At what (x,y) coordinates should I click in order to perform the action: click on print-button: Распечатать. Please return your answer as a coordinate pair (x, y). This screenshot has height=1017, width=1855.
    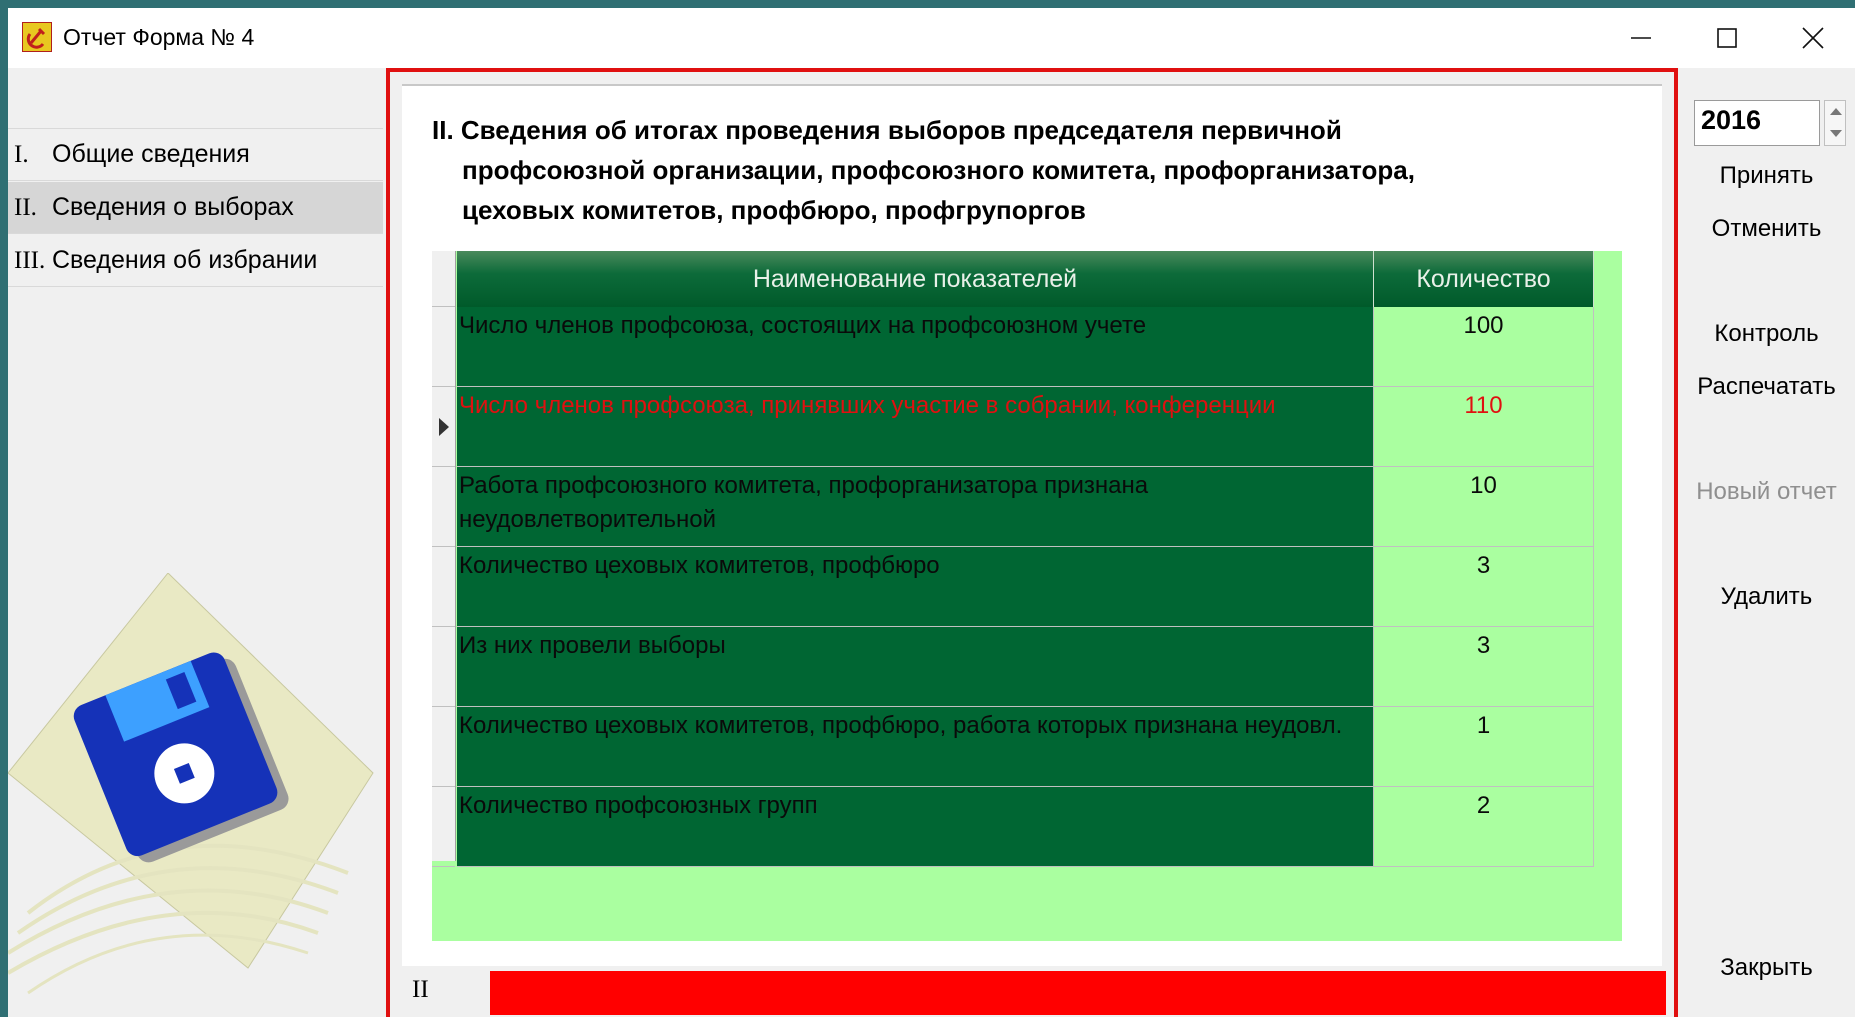
    Looking at the image, I should click on (1766, 387).